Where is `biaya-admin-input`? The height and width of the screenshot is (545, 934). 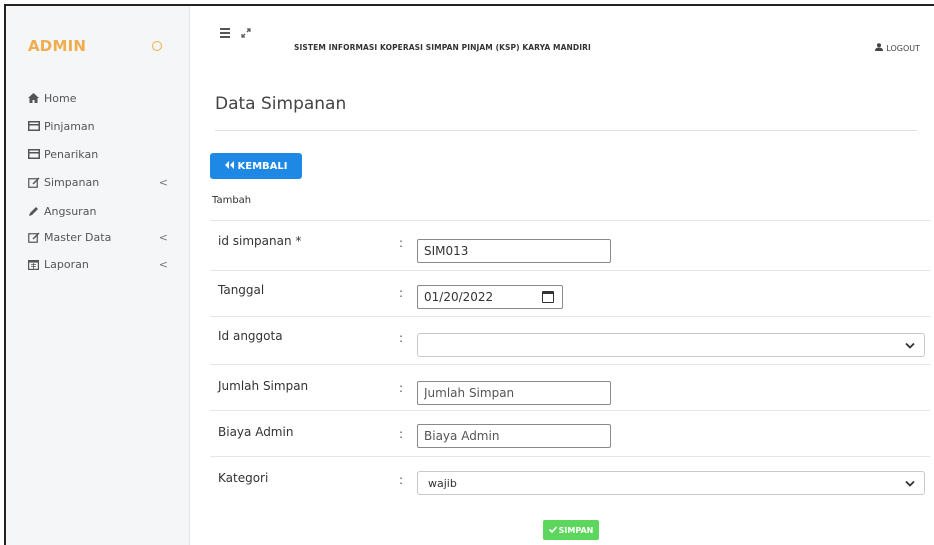
biaya-admin-input is located at coordinates (517, 436).